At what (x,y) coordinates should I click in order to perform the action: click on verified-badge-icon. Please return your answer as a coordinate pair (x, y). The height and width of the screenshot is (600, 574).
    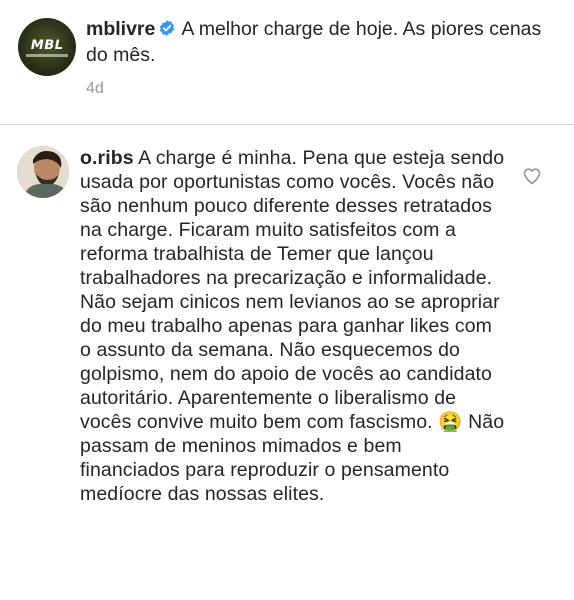
    Looking at the image, I should click on (167, 28).